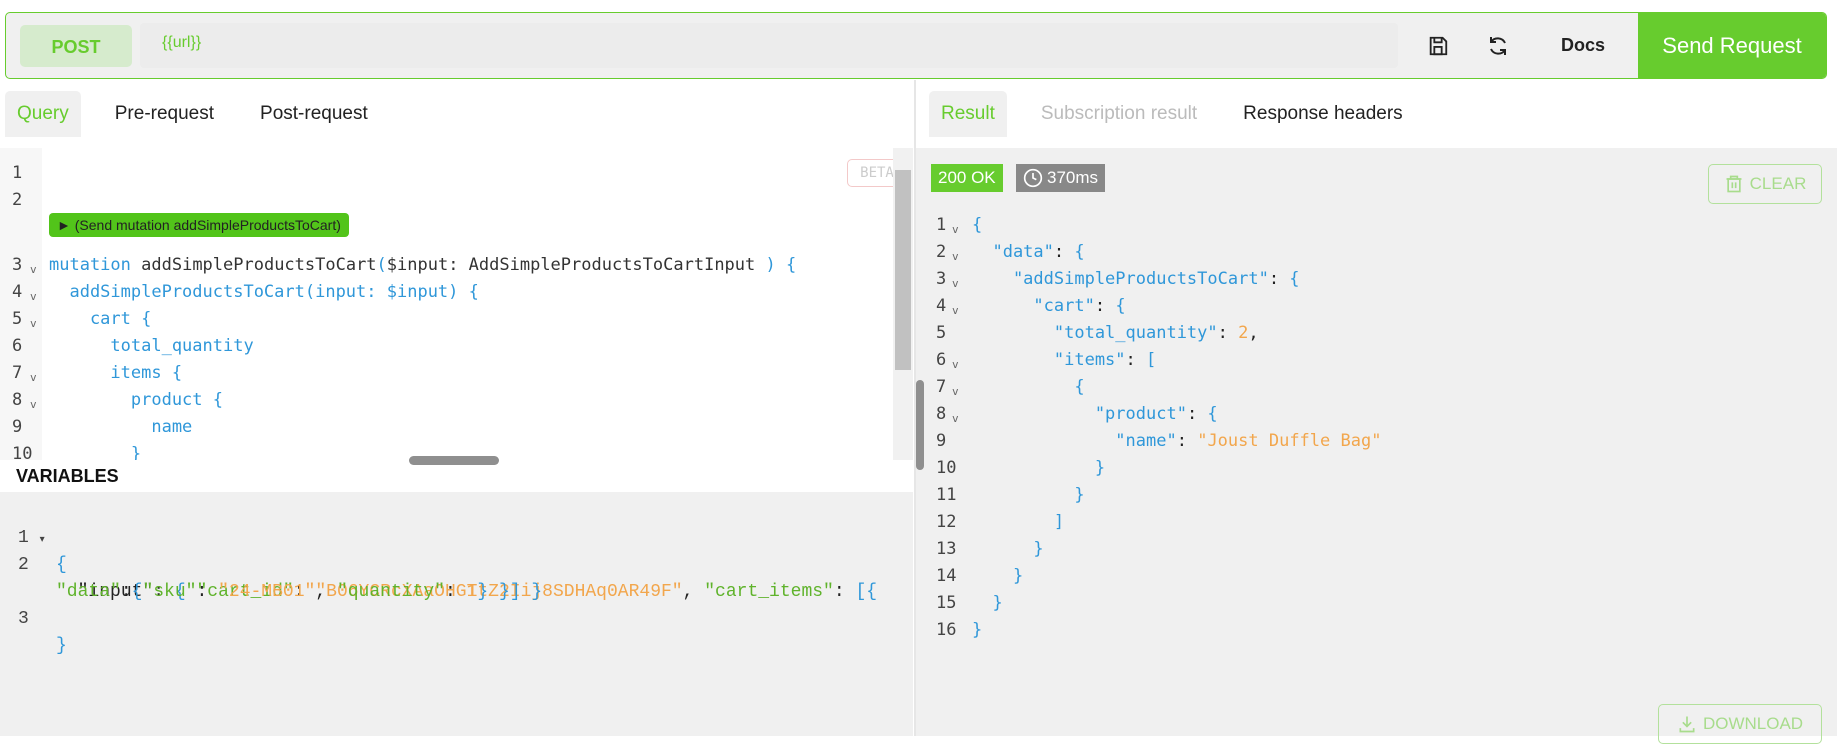 The width and height of the screenshot is (1837, 744). What do you see at coordinates (946, 576) in the screenshot?
I see `line-number: 14` at bounding box center [946, 576].